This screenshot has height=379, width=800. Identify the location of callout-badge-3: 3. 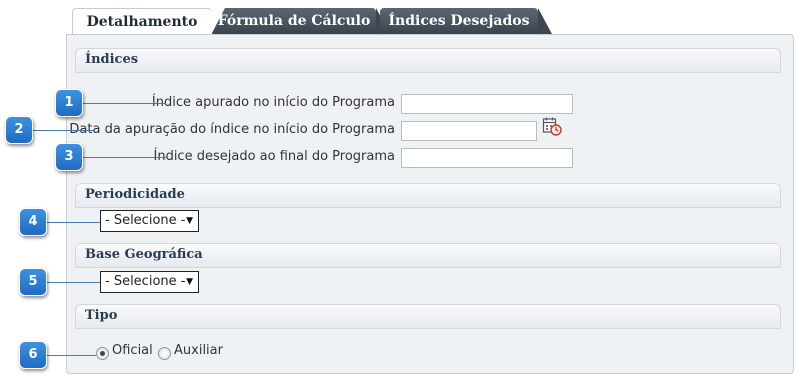
(69, 157).